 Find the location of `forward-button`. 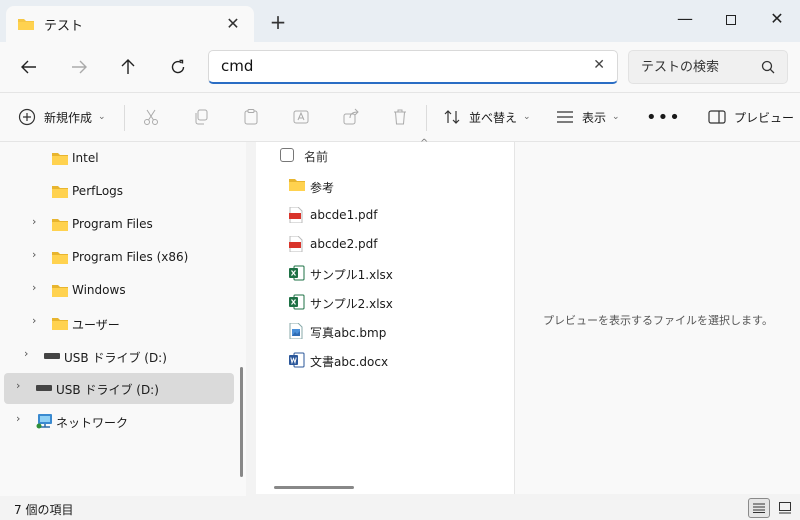

forward-button is located at coordinates (79, 67).